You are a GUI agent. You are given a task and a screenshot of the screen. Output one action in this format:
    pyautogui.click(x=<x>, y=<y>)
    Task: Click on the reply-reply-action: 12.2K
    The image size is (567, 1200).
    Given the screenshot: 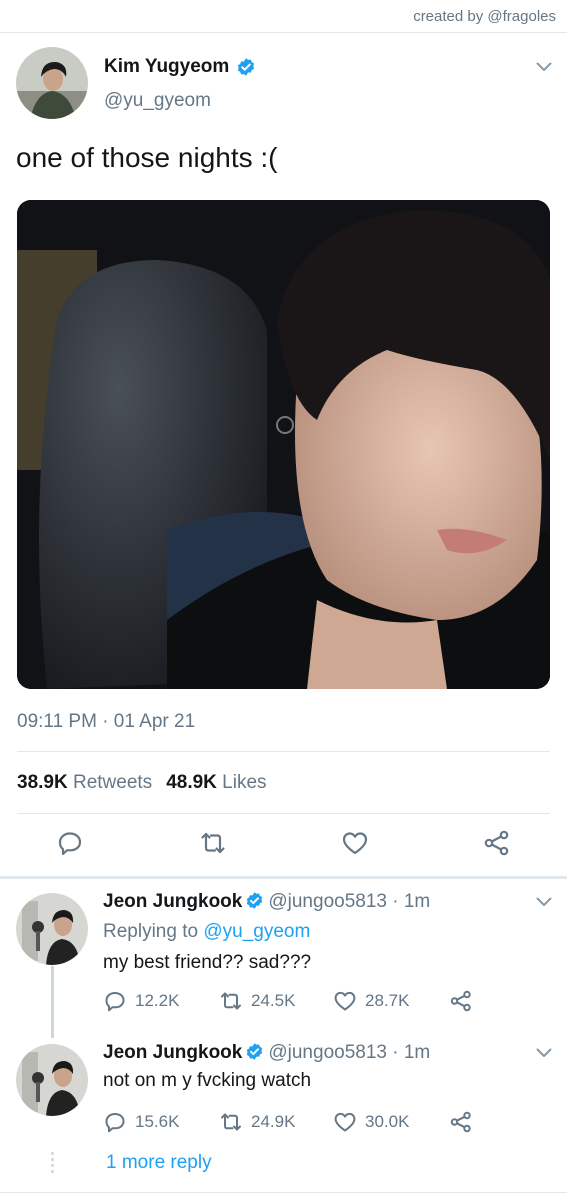 What is the action you would take?
    pyautogui.click(x=141, y=1001)
    